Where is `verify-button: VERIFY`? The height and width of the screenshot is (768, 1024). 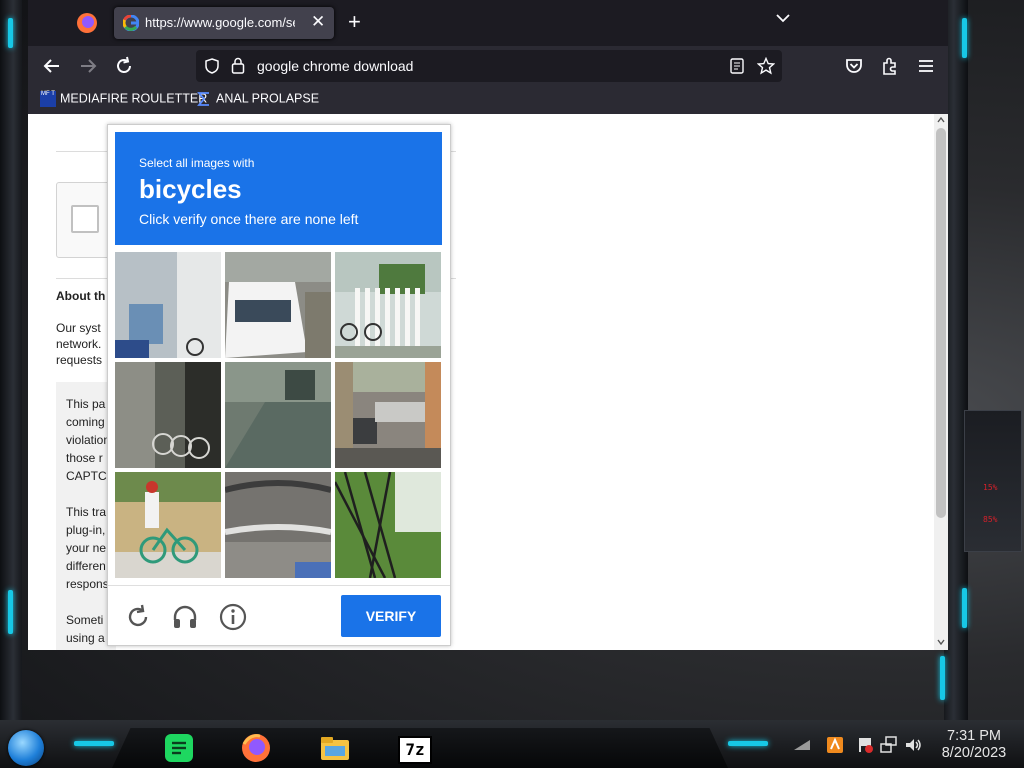 verify-button: VERIFY is located at coordinates (391, 616).